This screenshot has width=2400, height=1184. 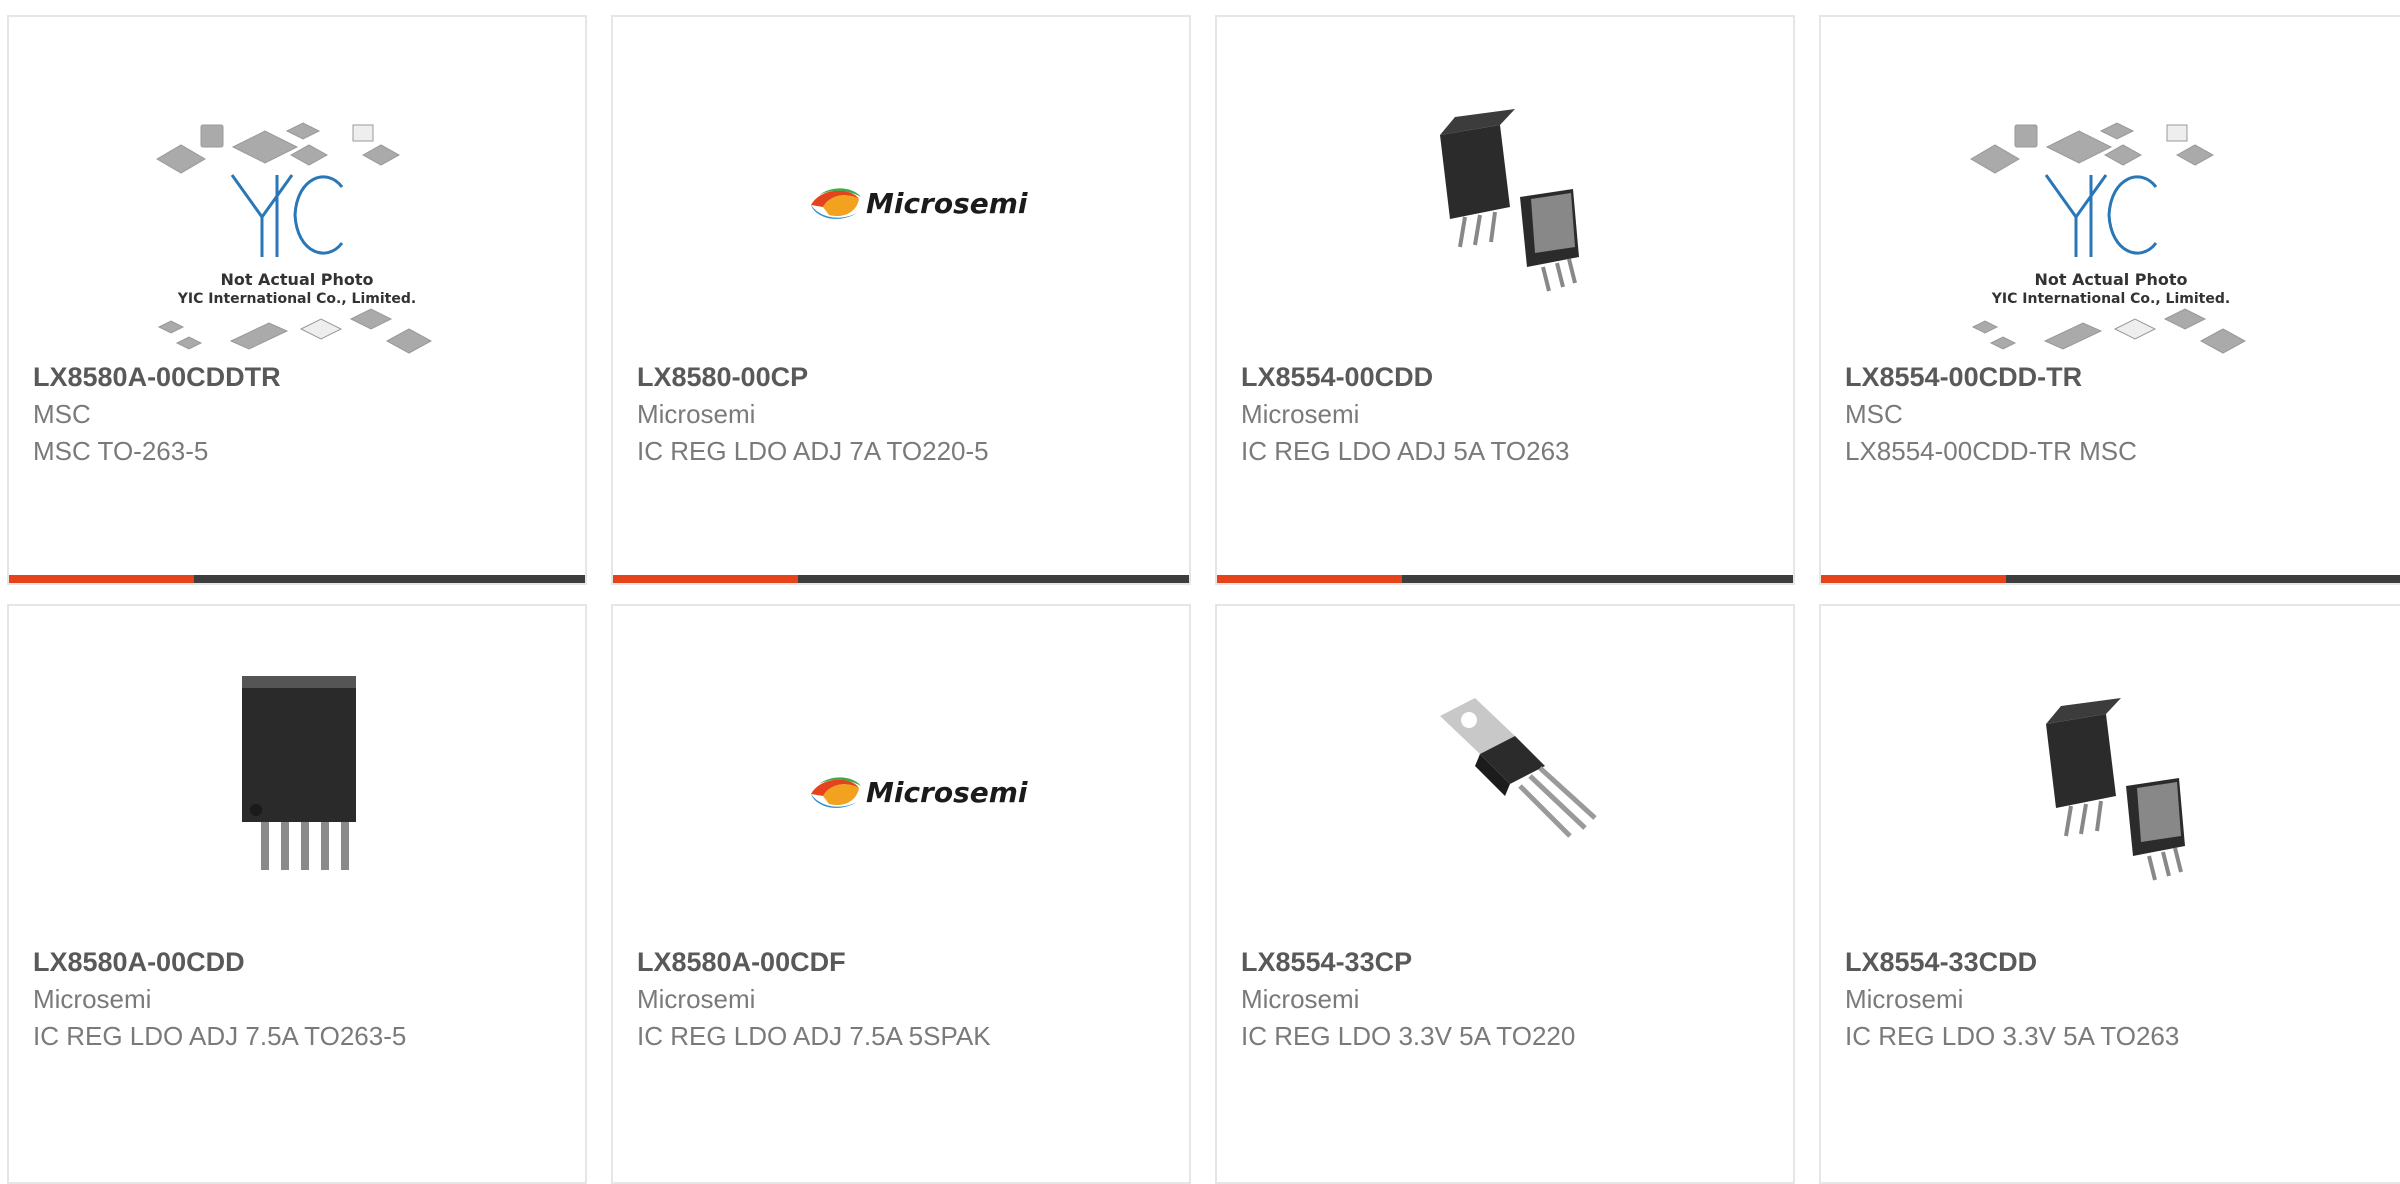 I want to click on to263-5-icon, so click(x=299, y=773).